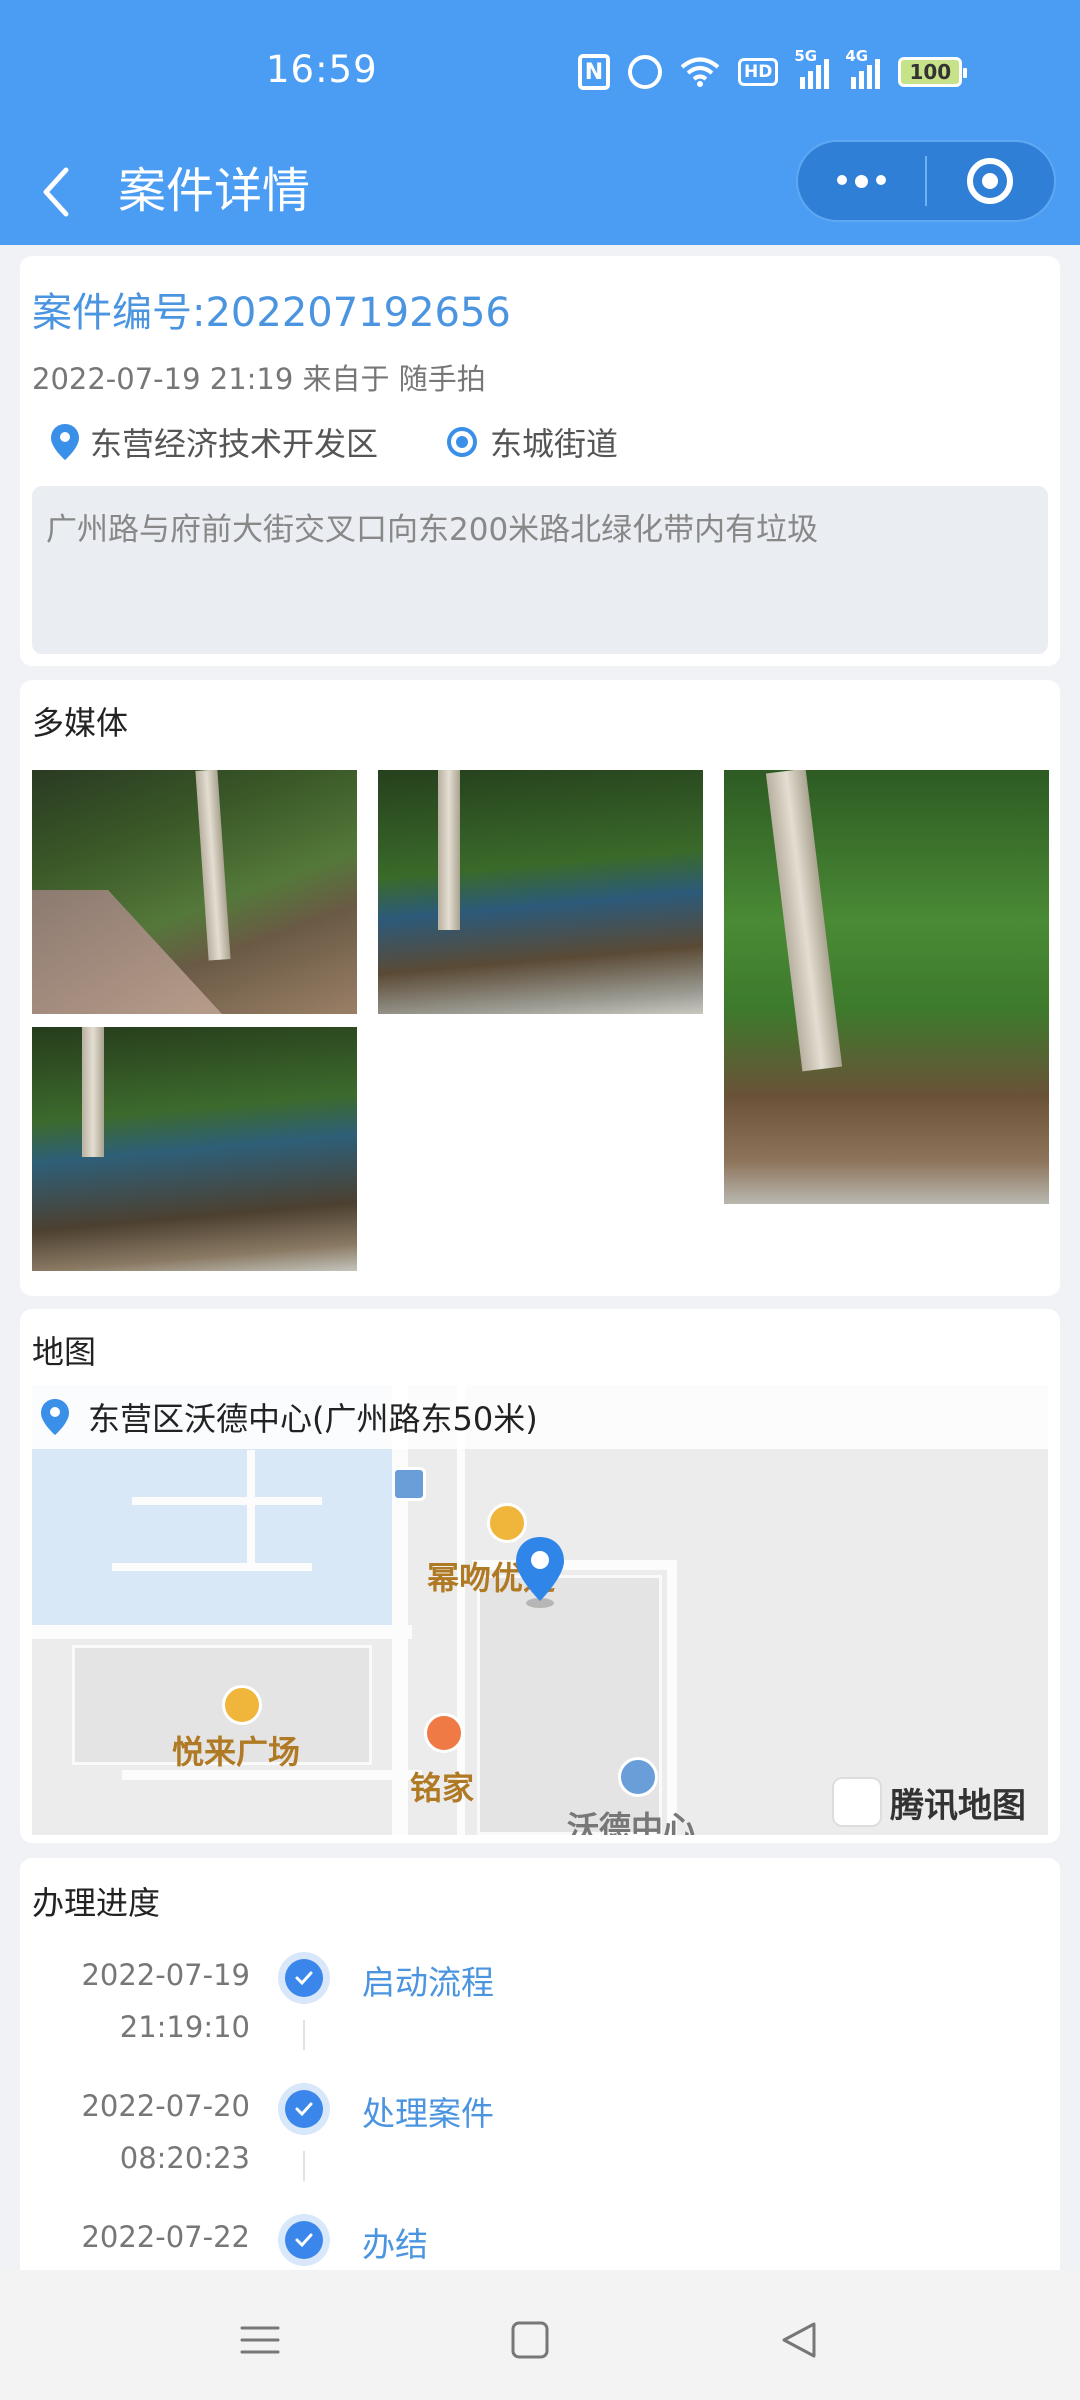  I want to click on status-bar: 16:59 N HD 5G 4G 100, so click(540, 70).